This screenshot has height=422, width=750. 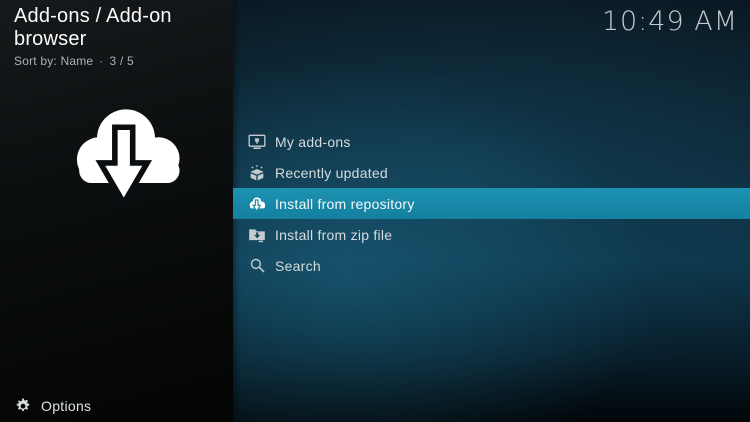 What do you see at coordinates (491, 234) in the screenshot?
I see `menu-item-install-from-zip: Install from zip file` at bounding box center [491, 234].